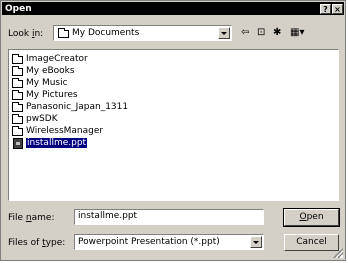 The image size is (348, 263). Describe the element at coordinates (57, 59) in the screenshot. I see `file-name: ImageCreator` at that location.